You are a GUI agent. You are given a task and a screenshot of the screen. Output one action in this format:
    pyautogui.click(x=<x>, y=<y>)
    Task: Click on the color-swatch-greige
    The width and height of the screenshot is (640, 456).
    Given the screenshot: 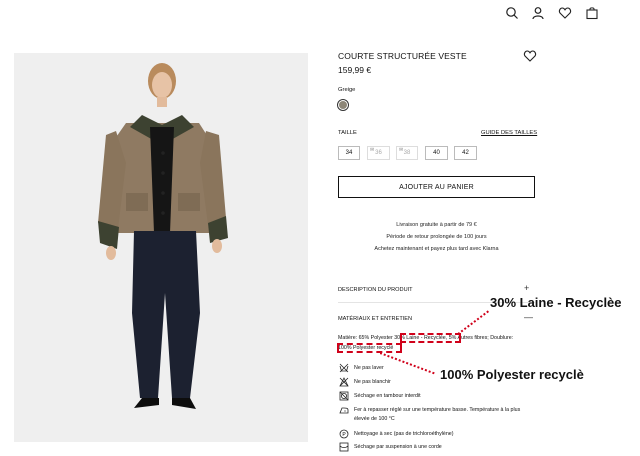 What is the action you would take?
    pyautogui.click(x=343, y=105)
    